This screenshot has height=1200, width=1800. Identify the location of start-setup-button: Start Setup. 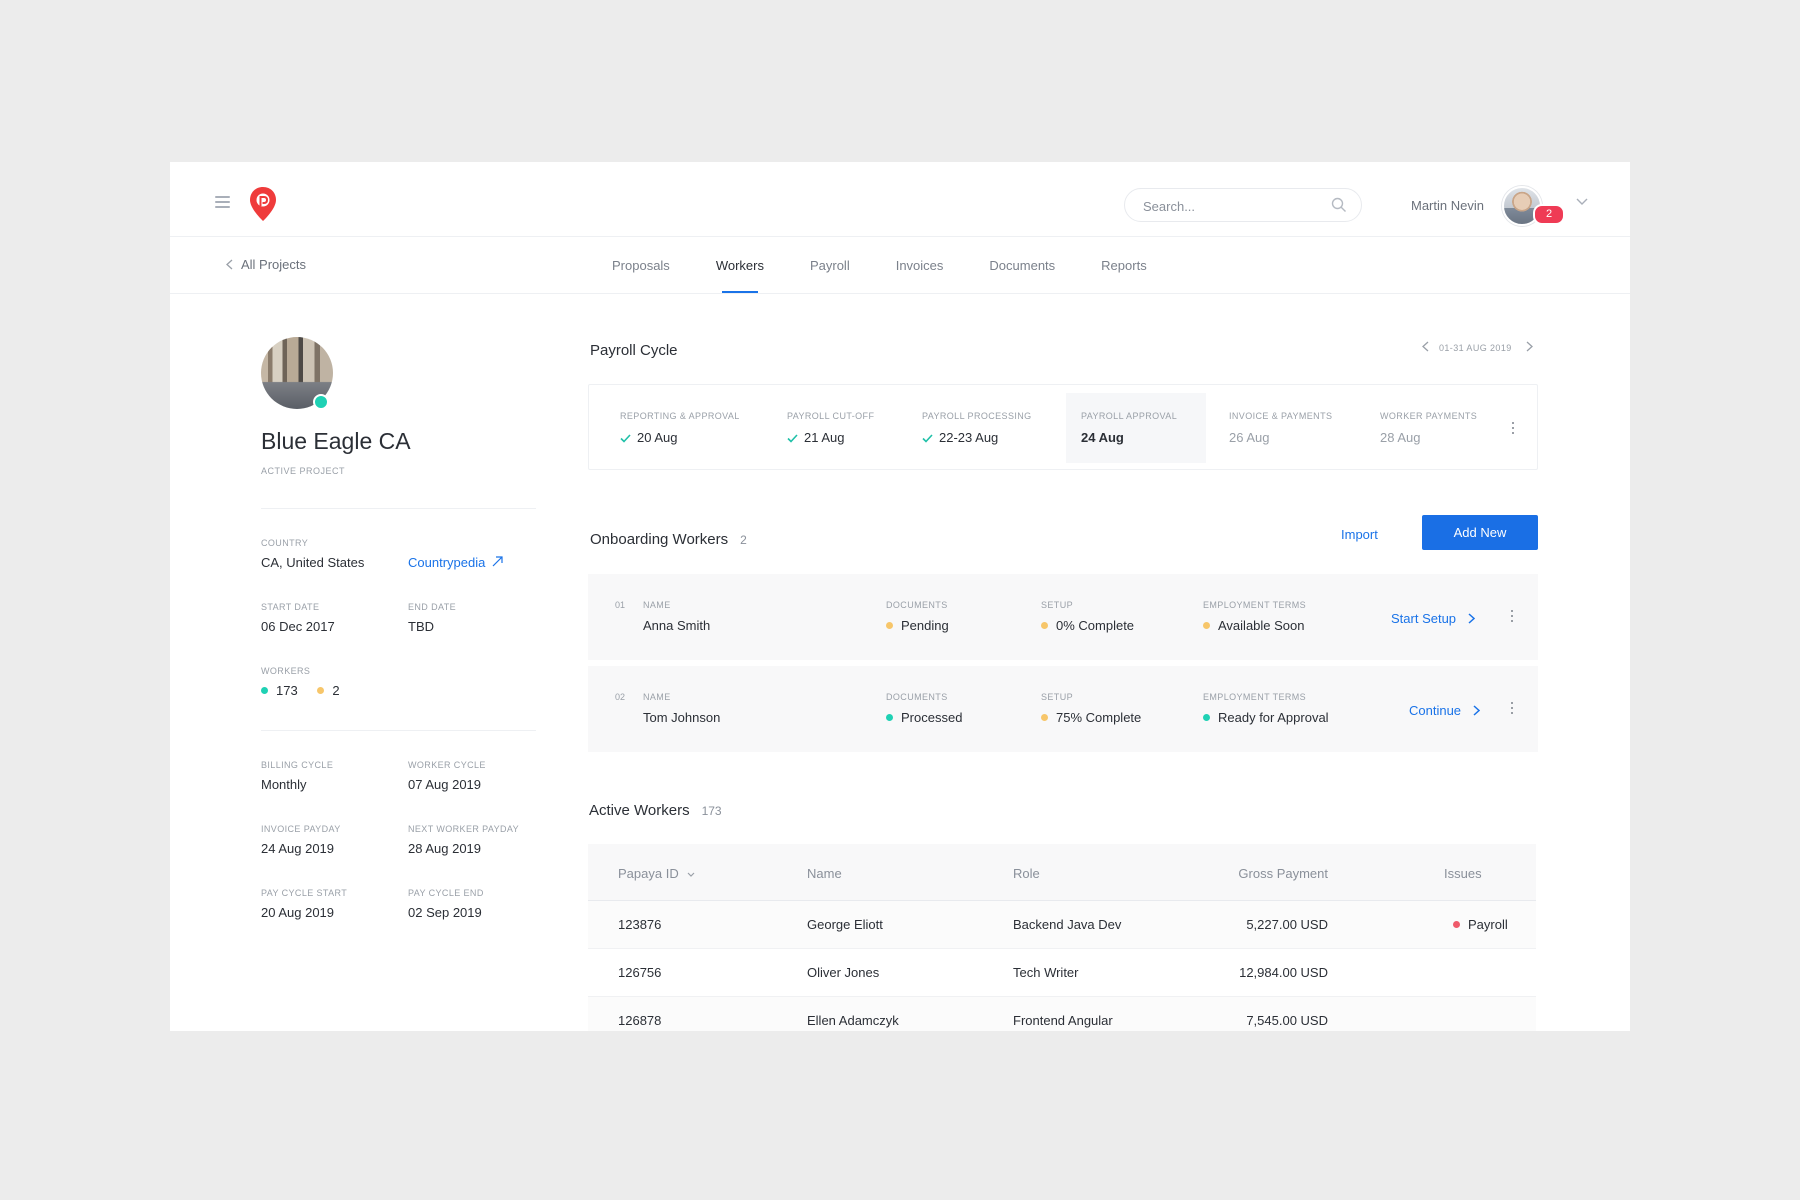
(1433, 618).